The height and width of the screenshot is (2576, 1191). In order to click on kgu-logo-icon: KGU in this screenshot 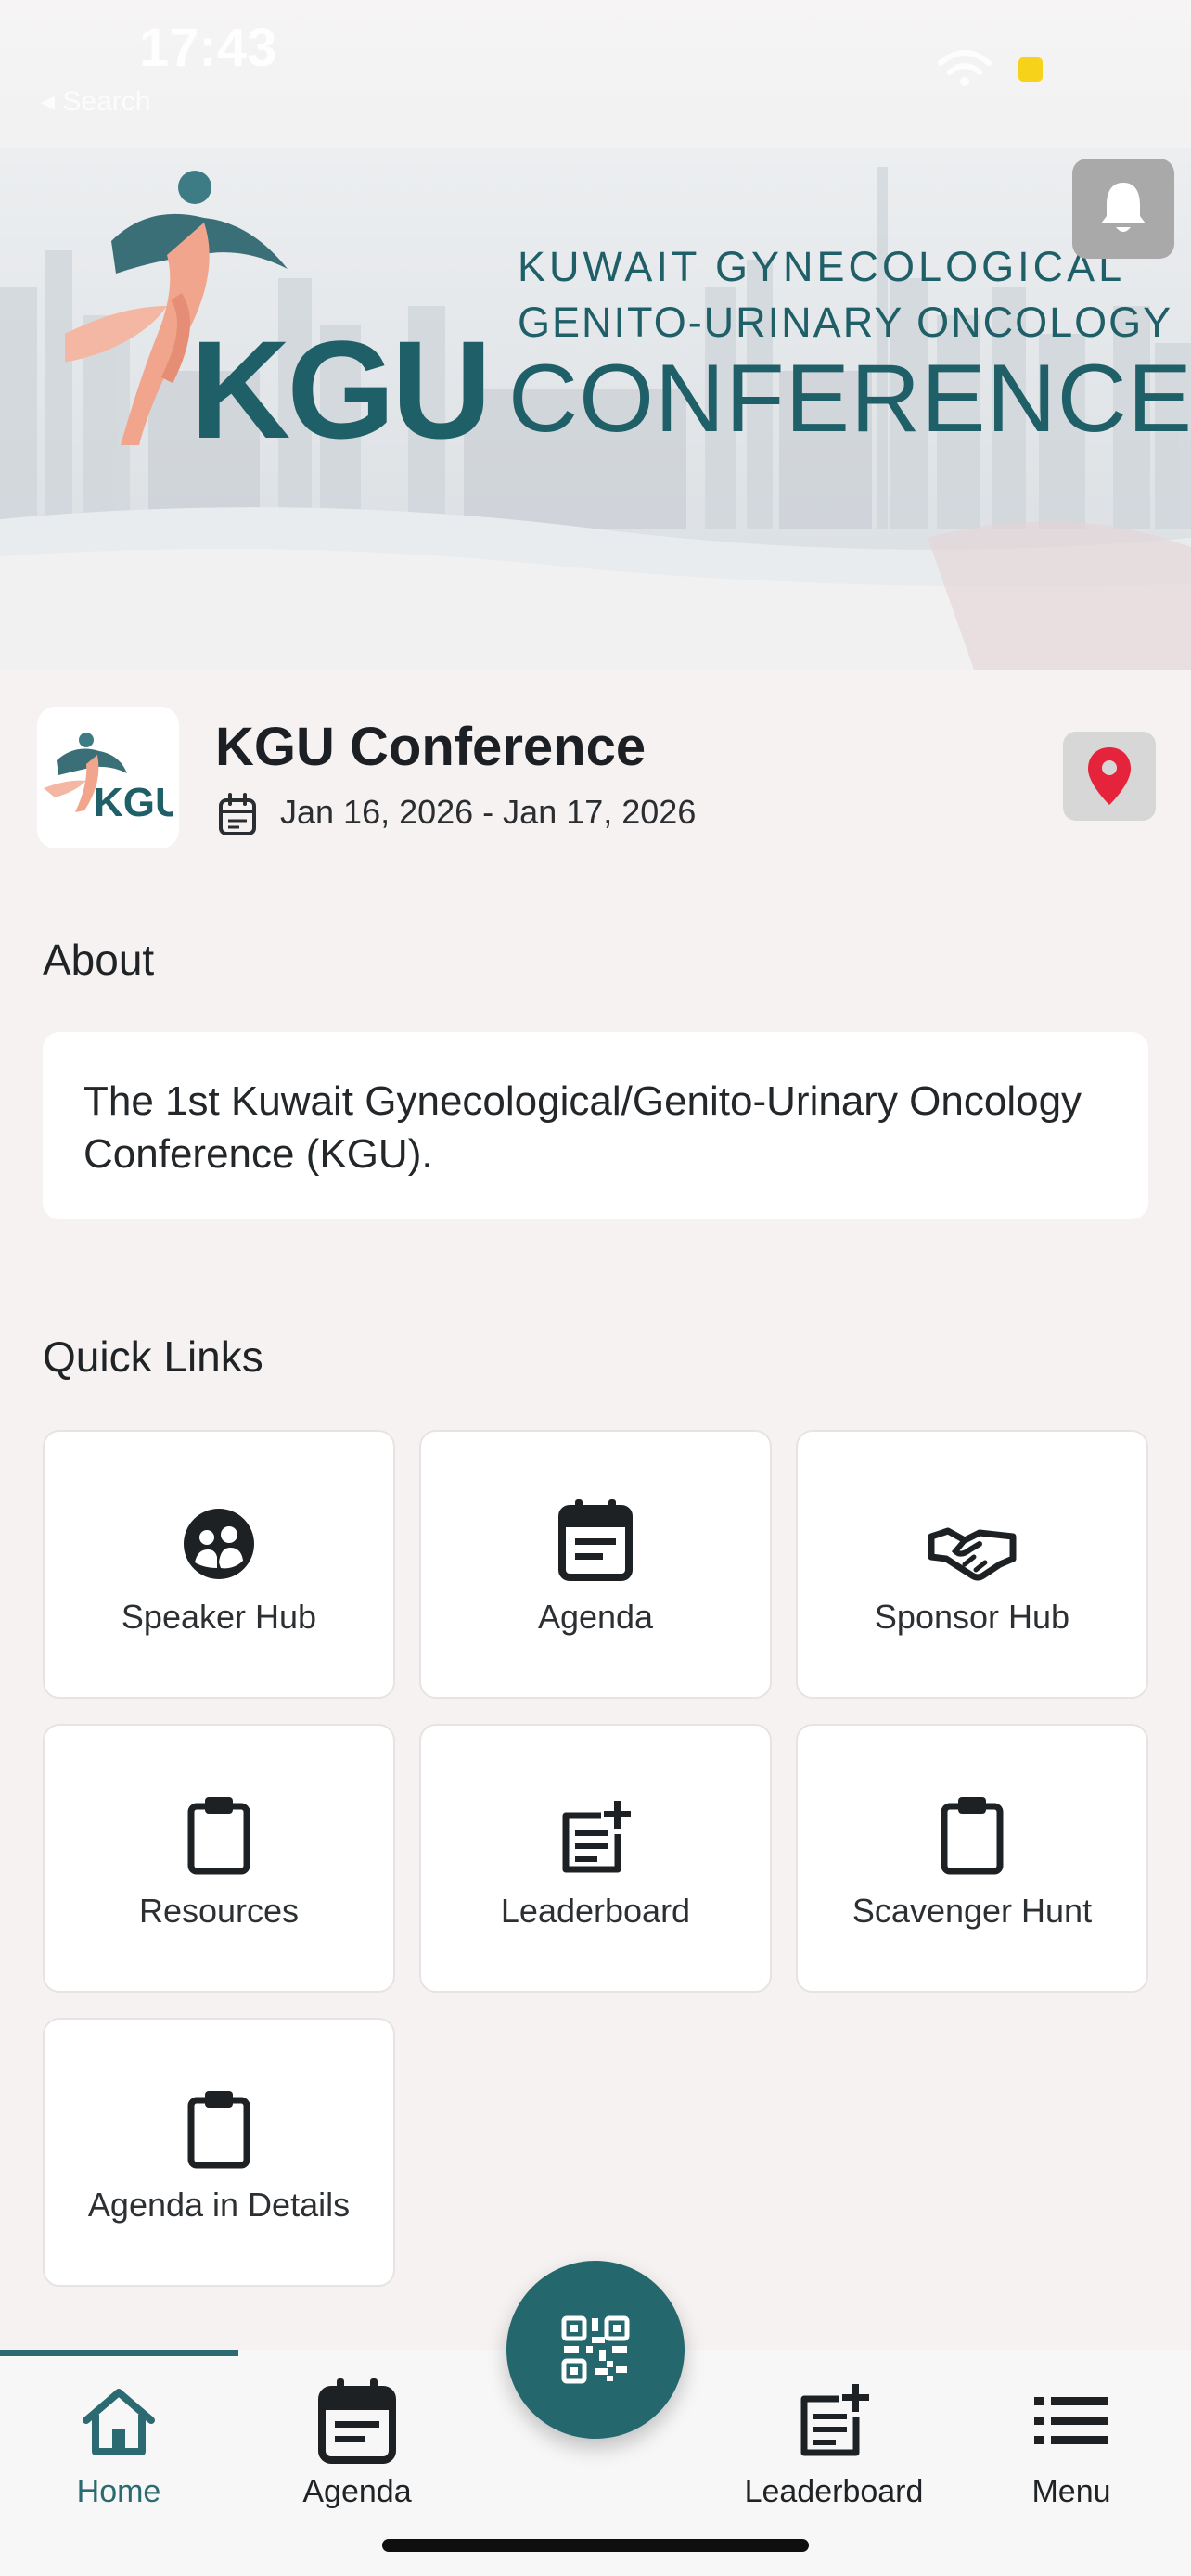, I will do `click(108, 779)`.